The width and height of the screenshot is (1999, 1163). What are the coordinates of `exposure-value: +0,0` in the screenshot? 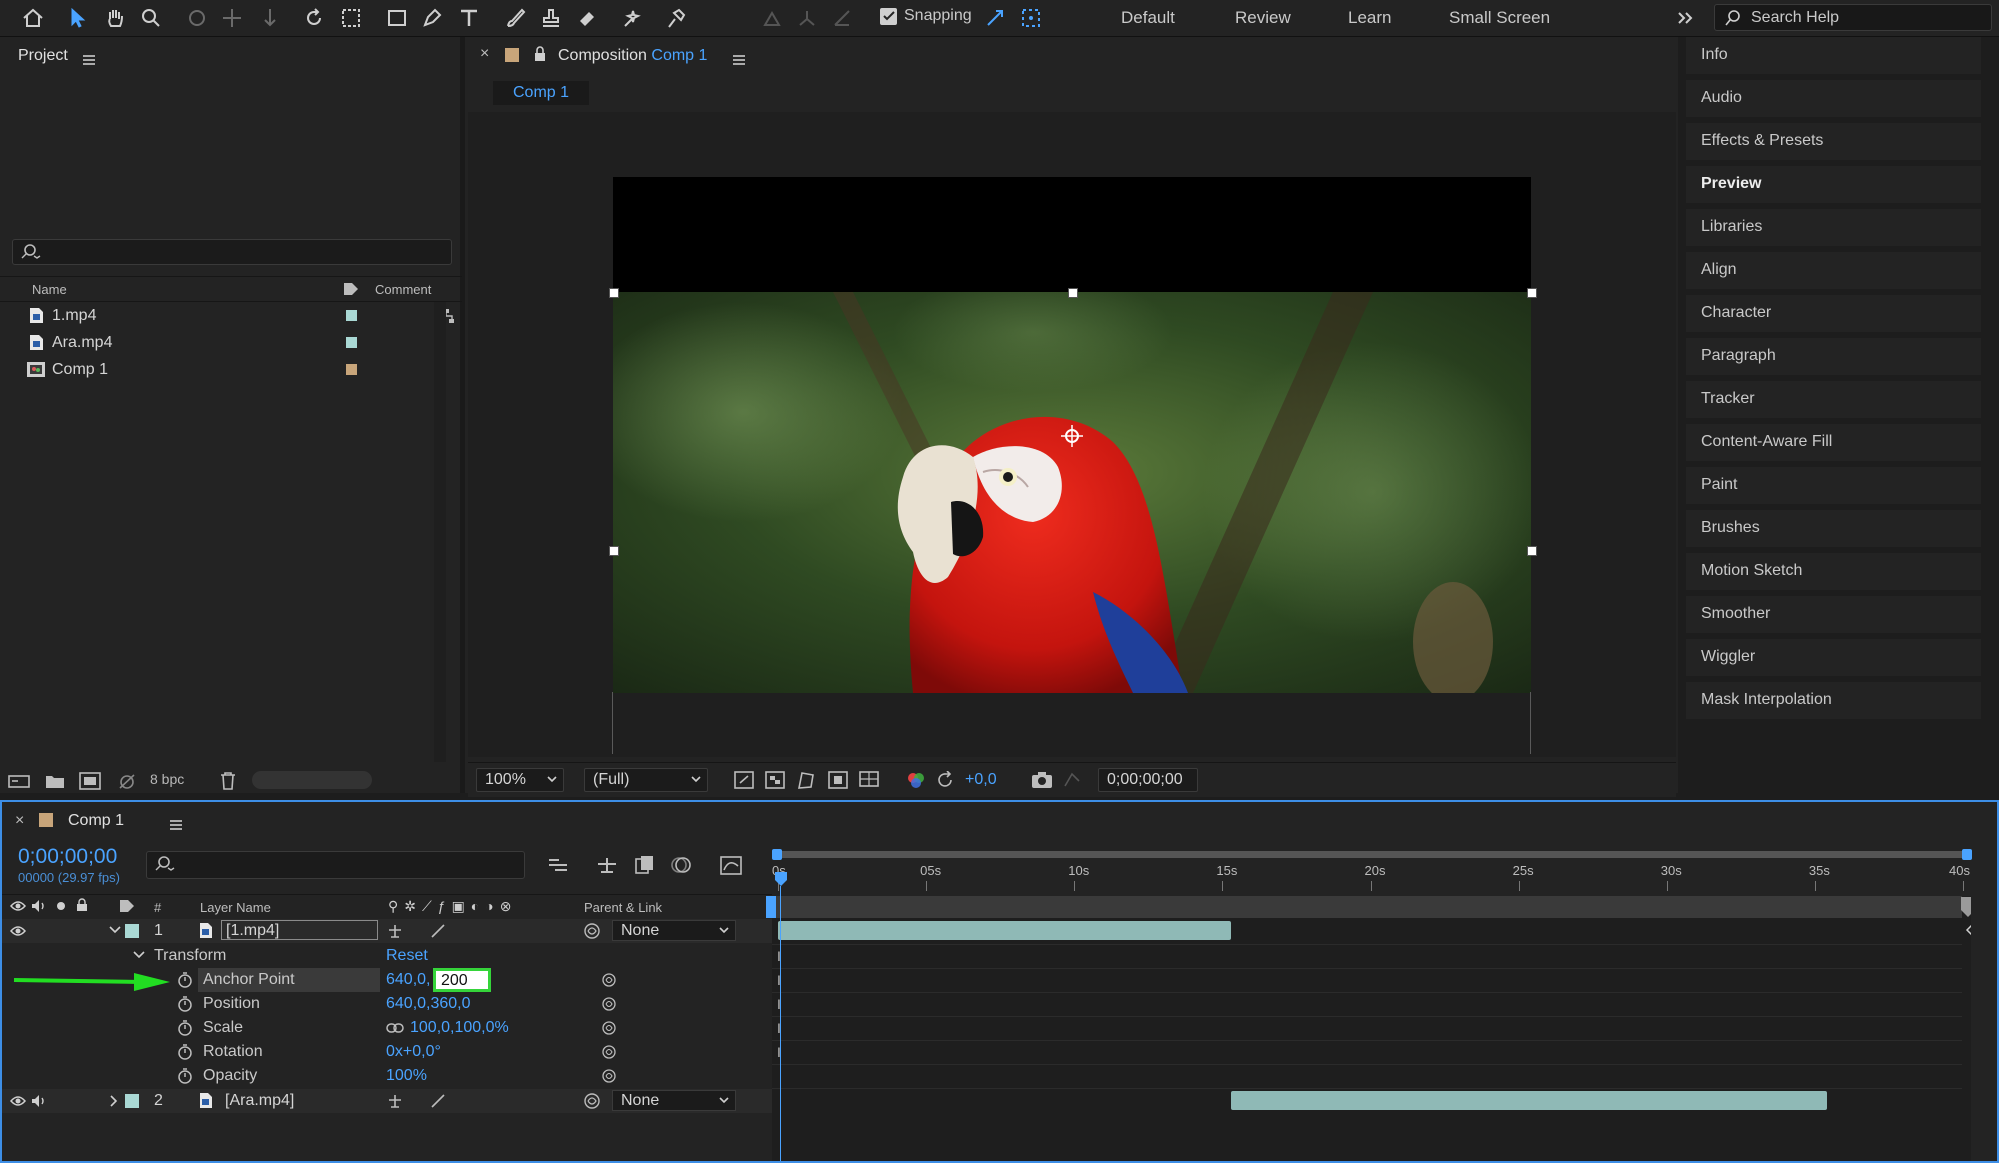 It's located at (981, 780).